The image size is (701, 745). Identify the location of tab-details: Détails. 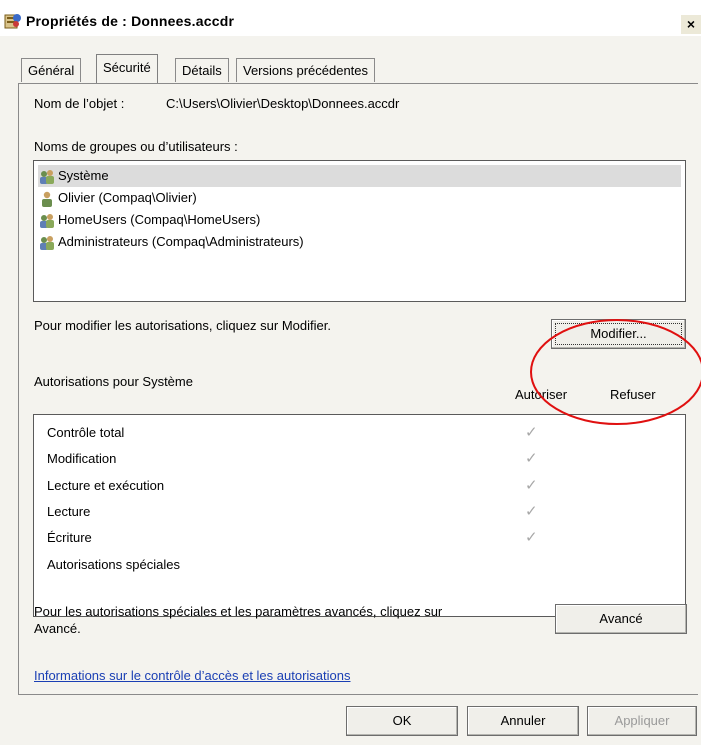
(202, 70).